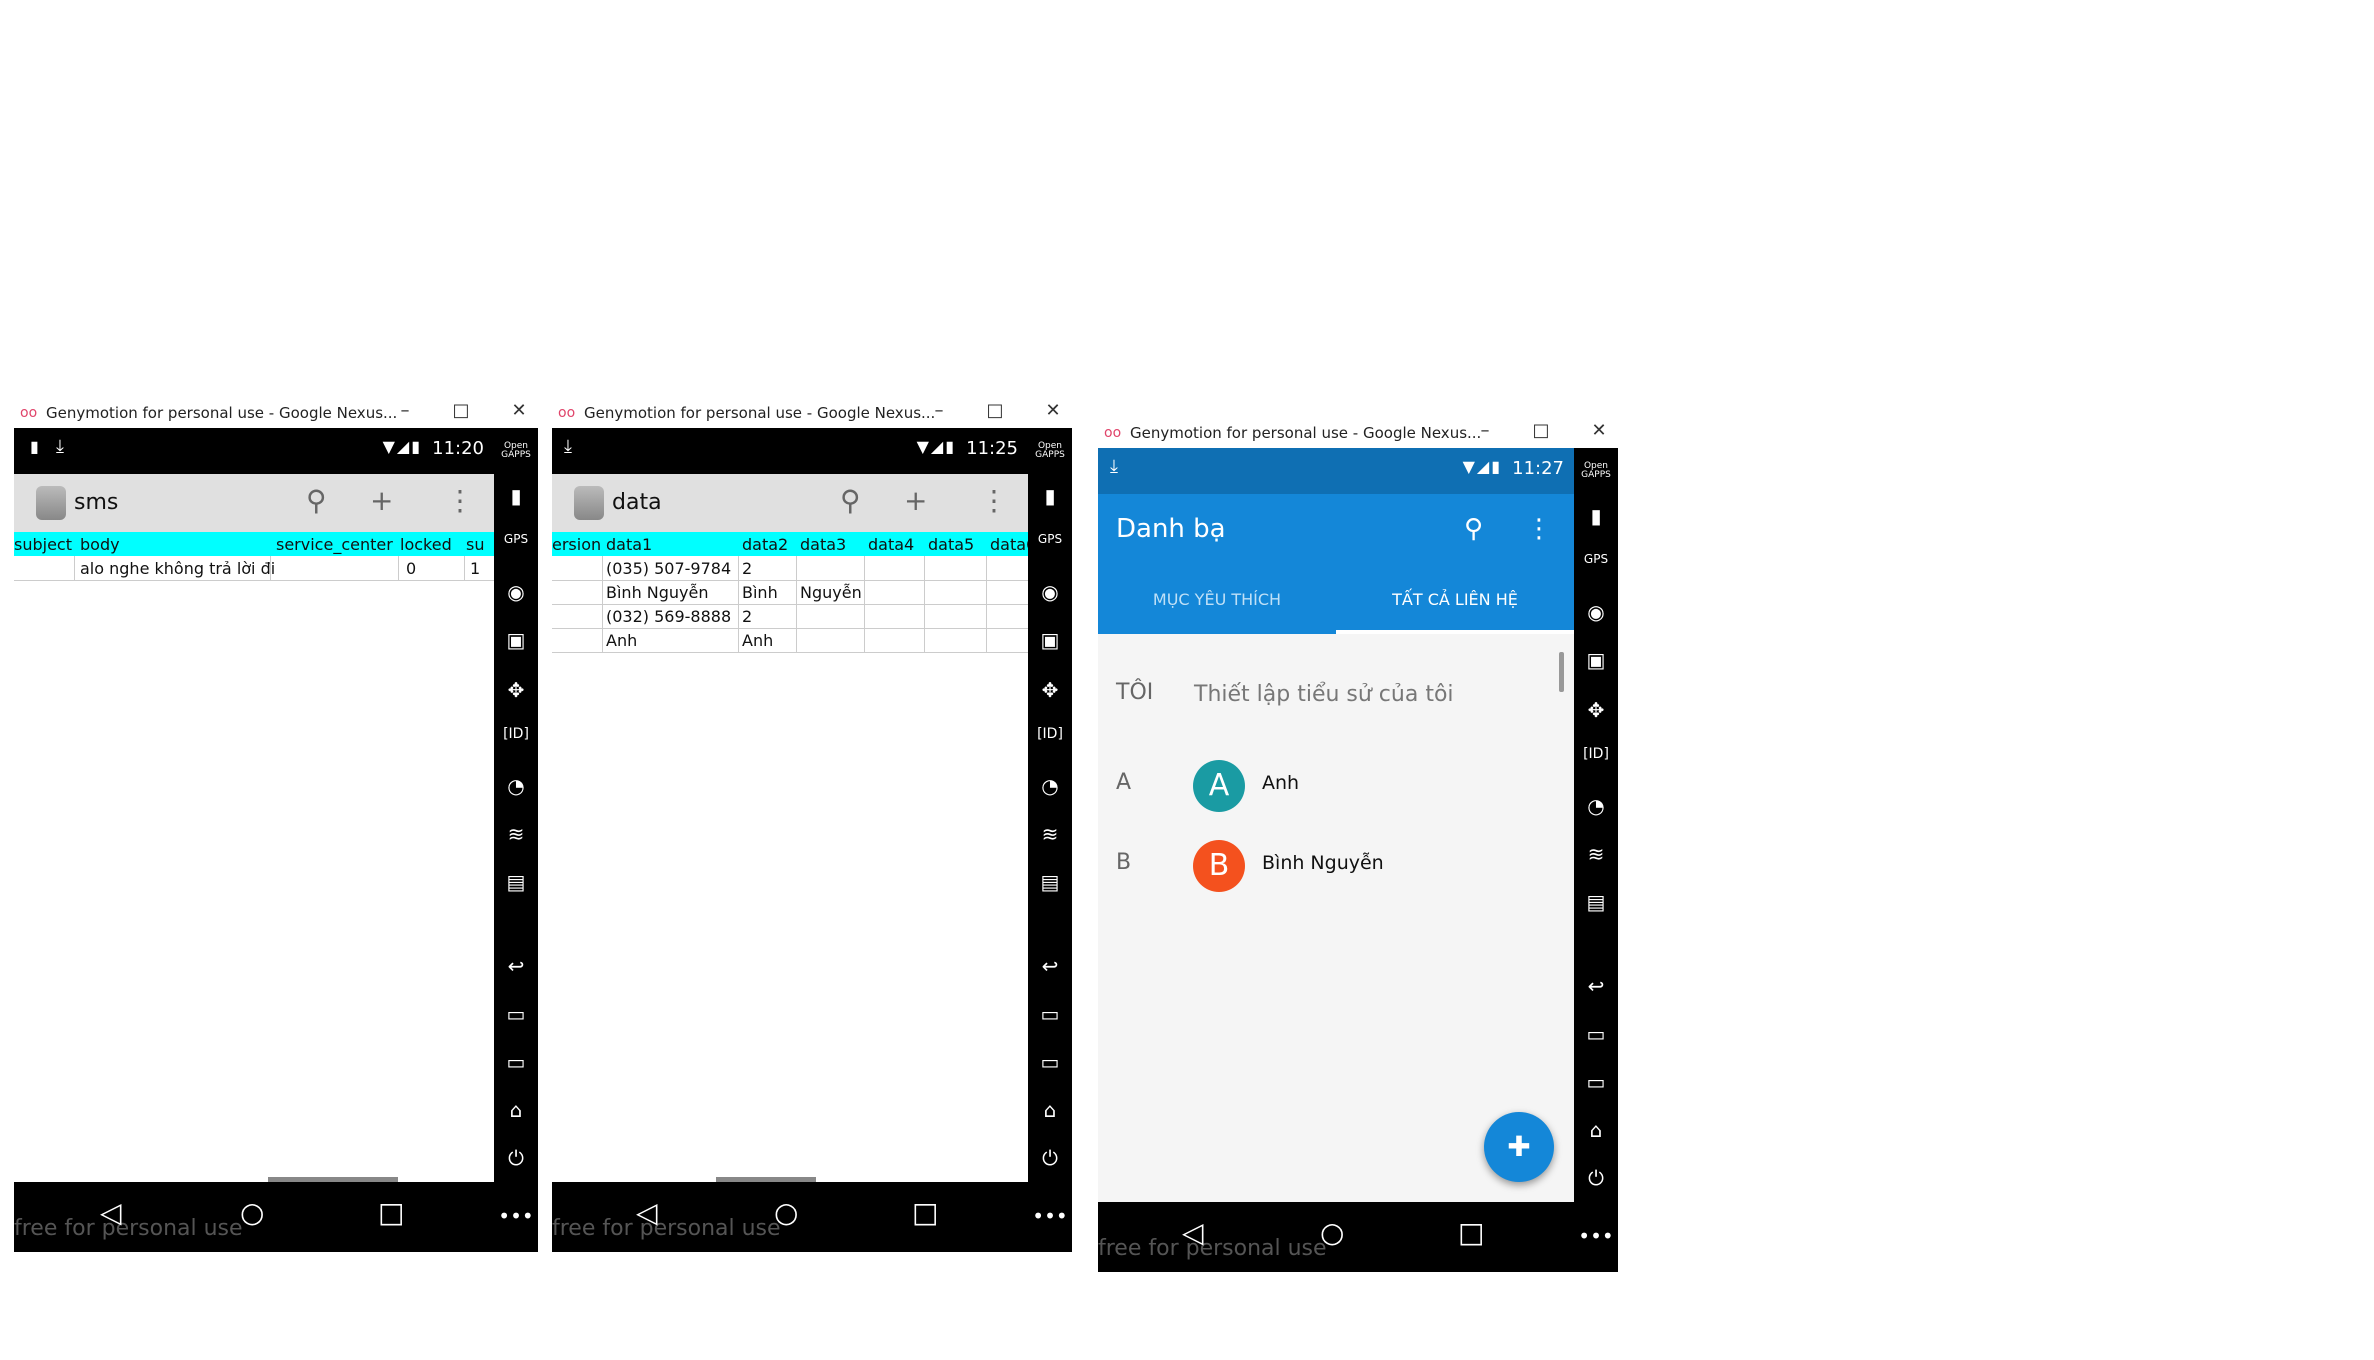 This screenshot has height=1360, width=2374. I want to click on column-header: subject, so click(43, 544).